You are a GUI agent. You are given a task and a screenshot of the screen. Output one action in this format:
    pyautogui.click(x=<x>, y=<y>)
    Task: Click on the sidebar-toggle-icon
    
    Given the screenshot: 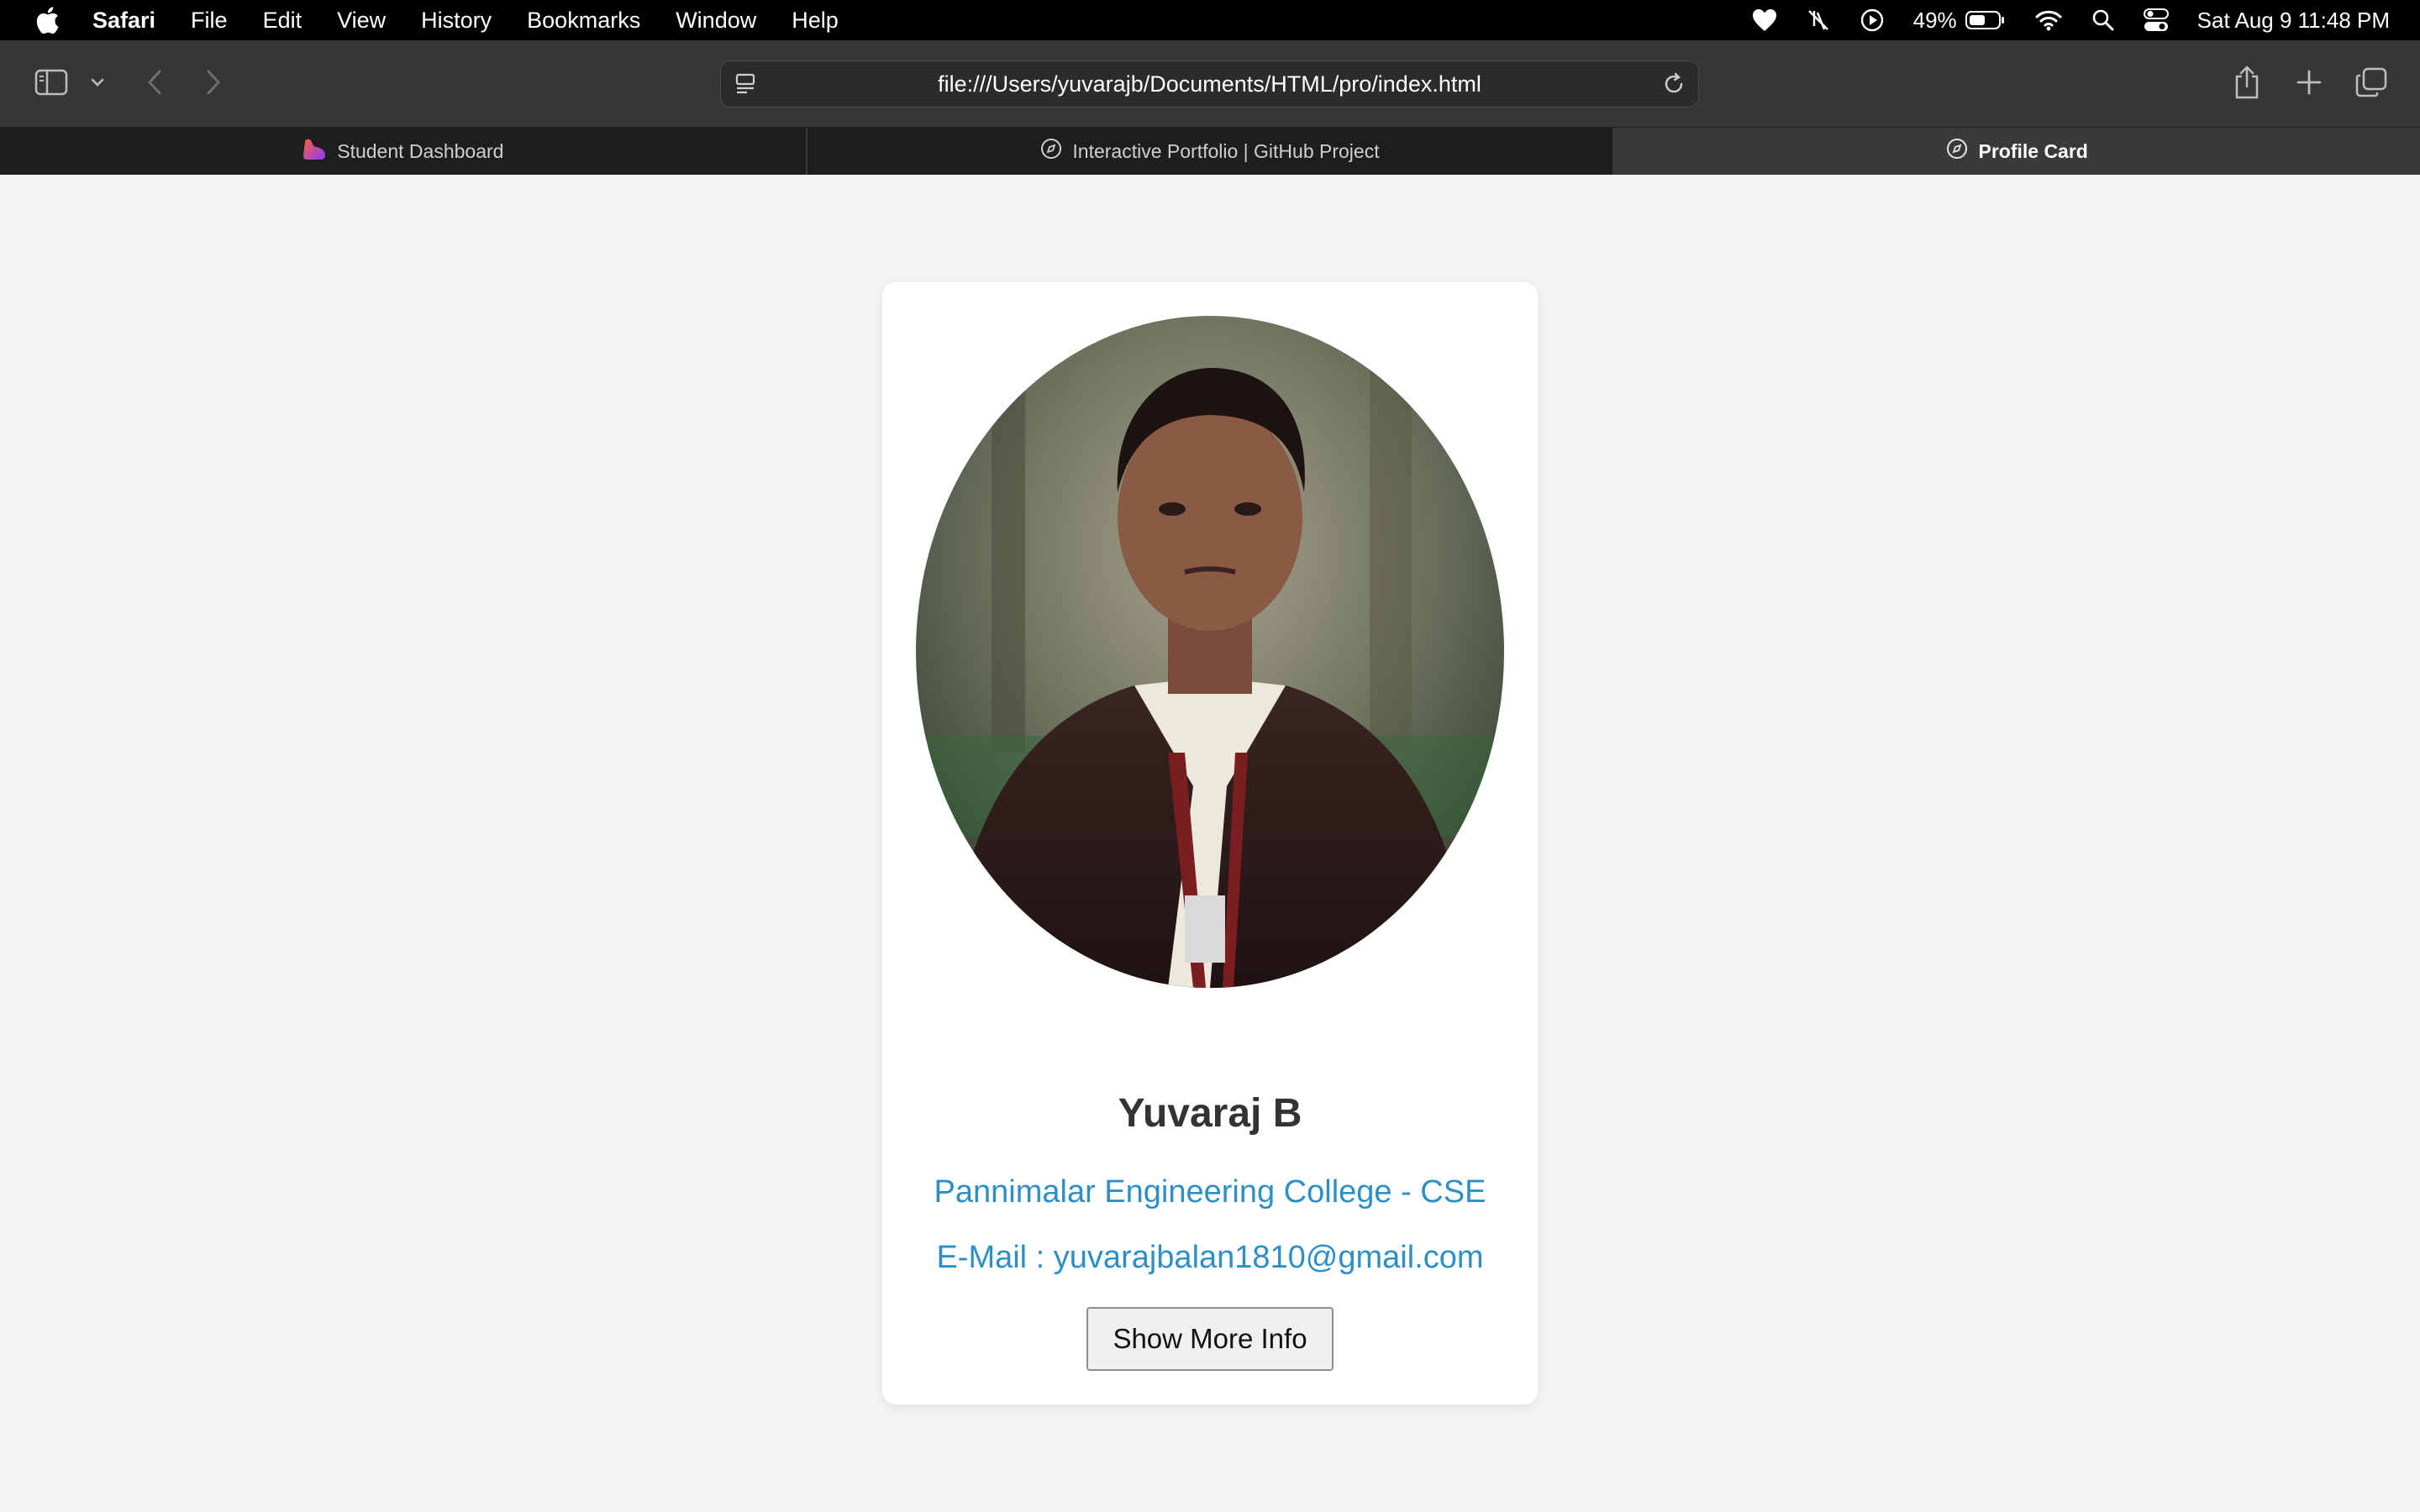 What is the action you would take?
    pyautogui.click(x=52, y=82)
    